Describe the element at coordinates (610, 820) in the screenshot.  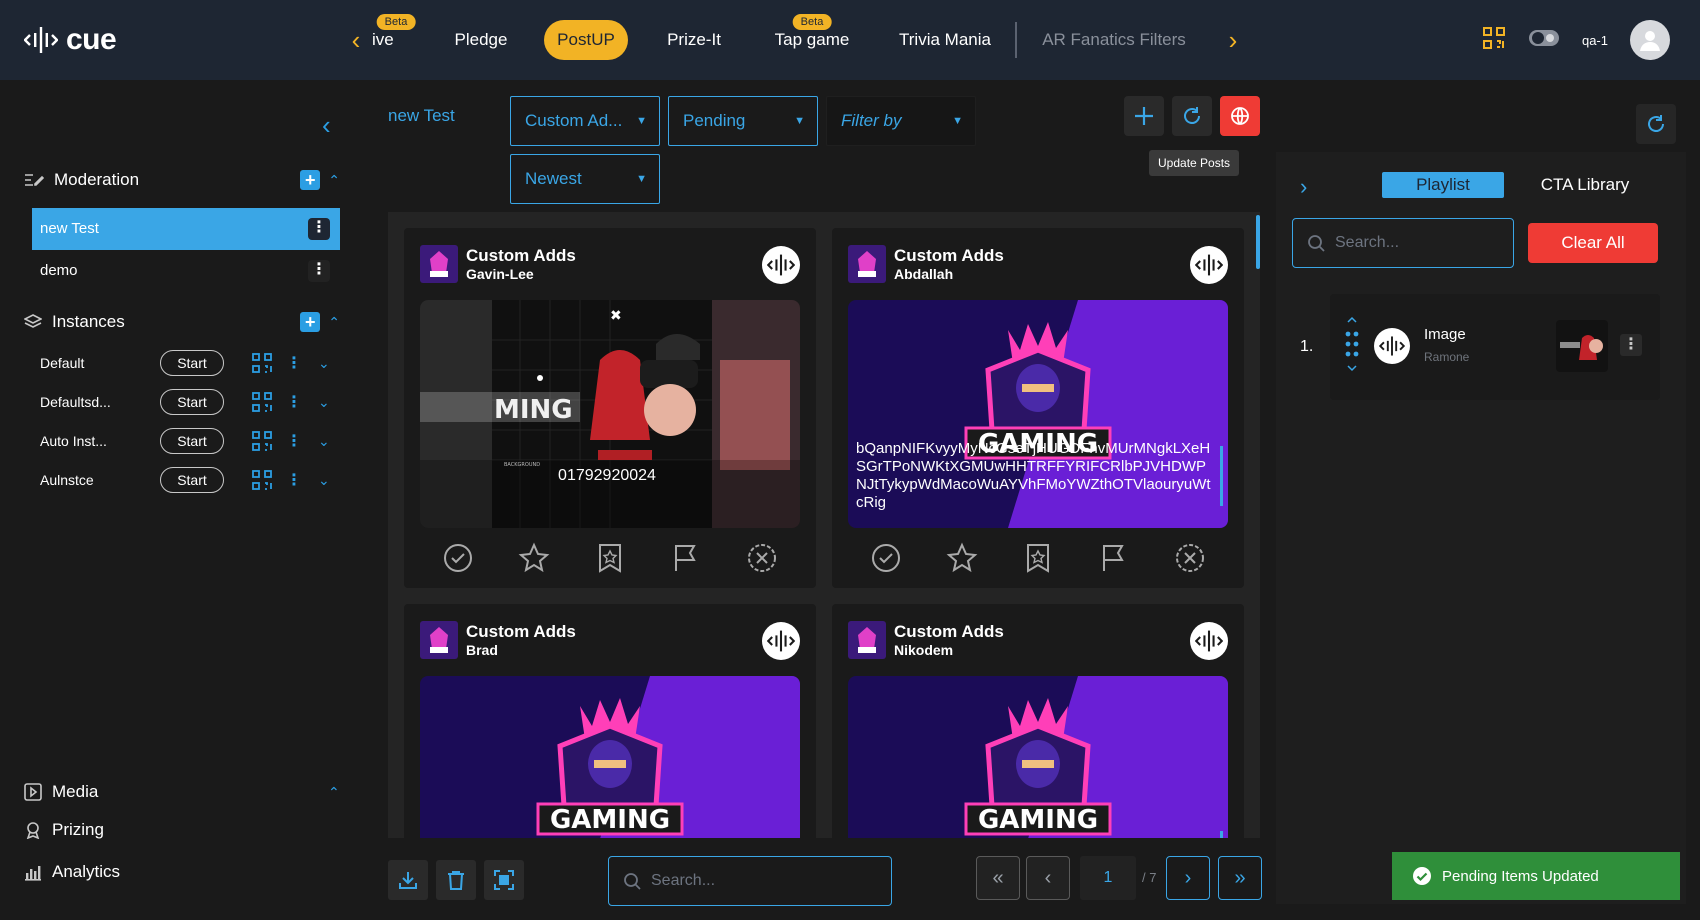
I see `logo-word: GAMING` at that location.